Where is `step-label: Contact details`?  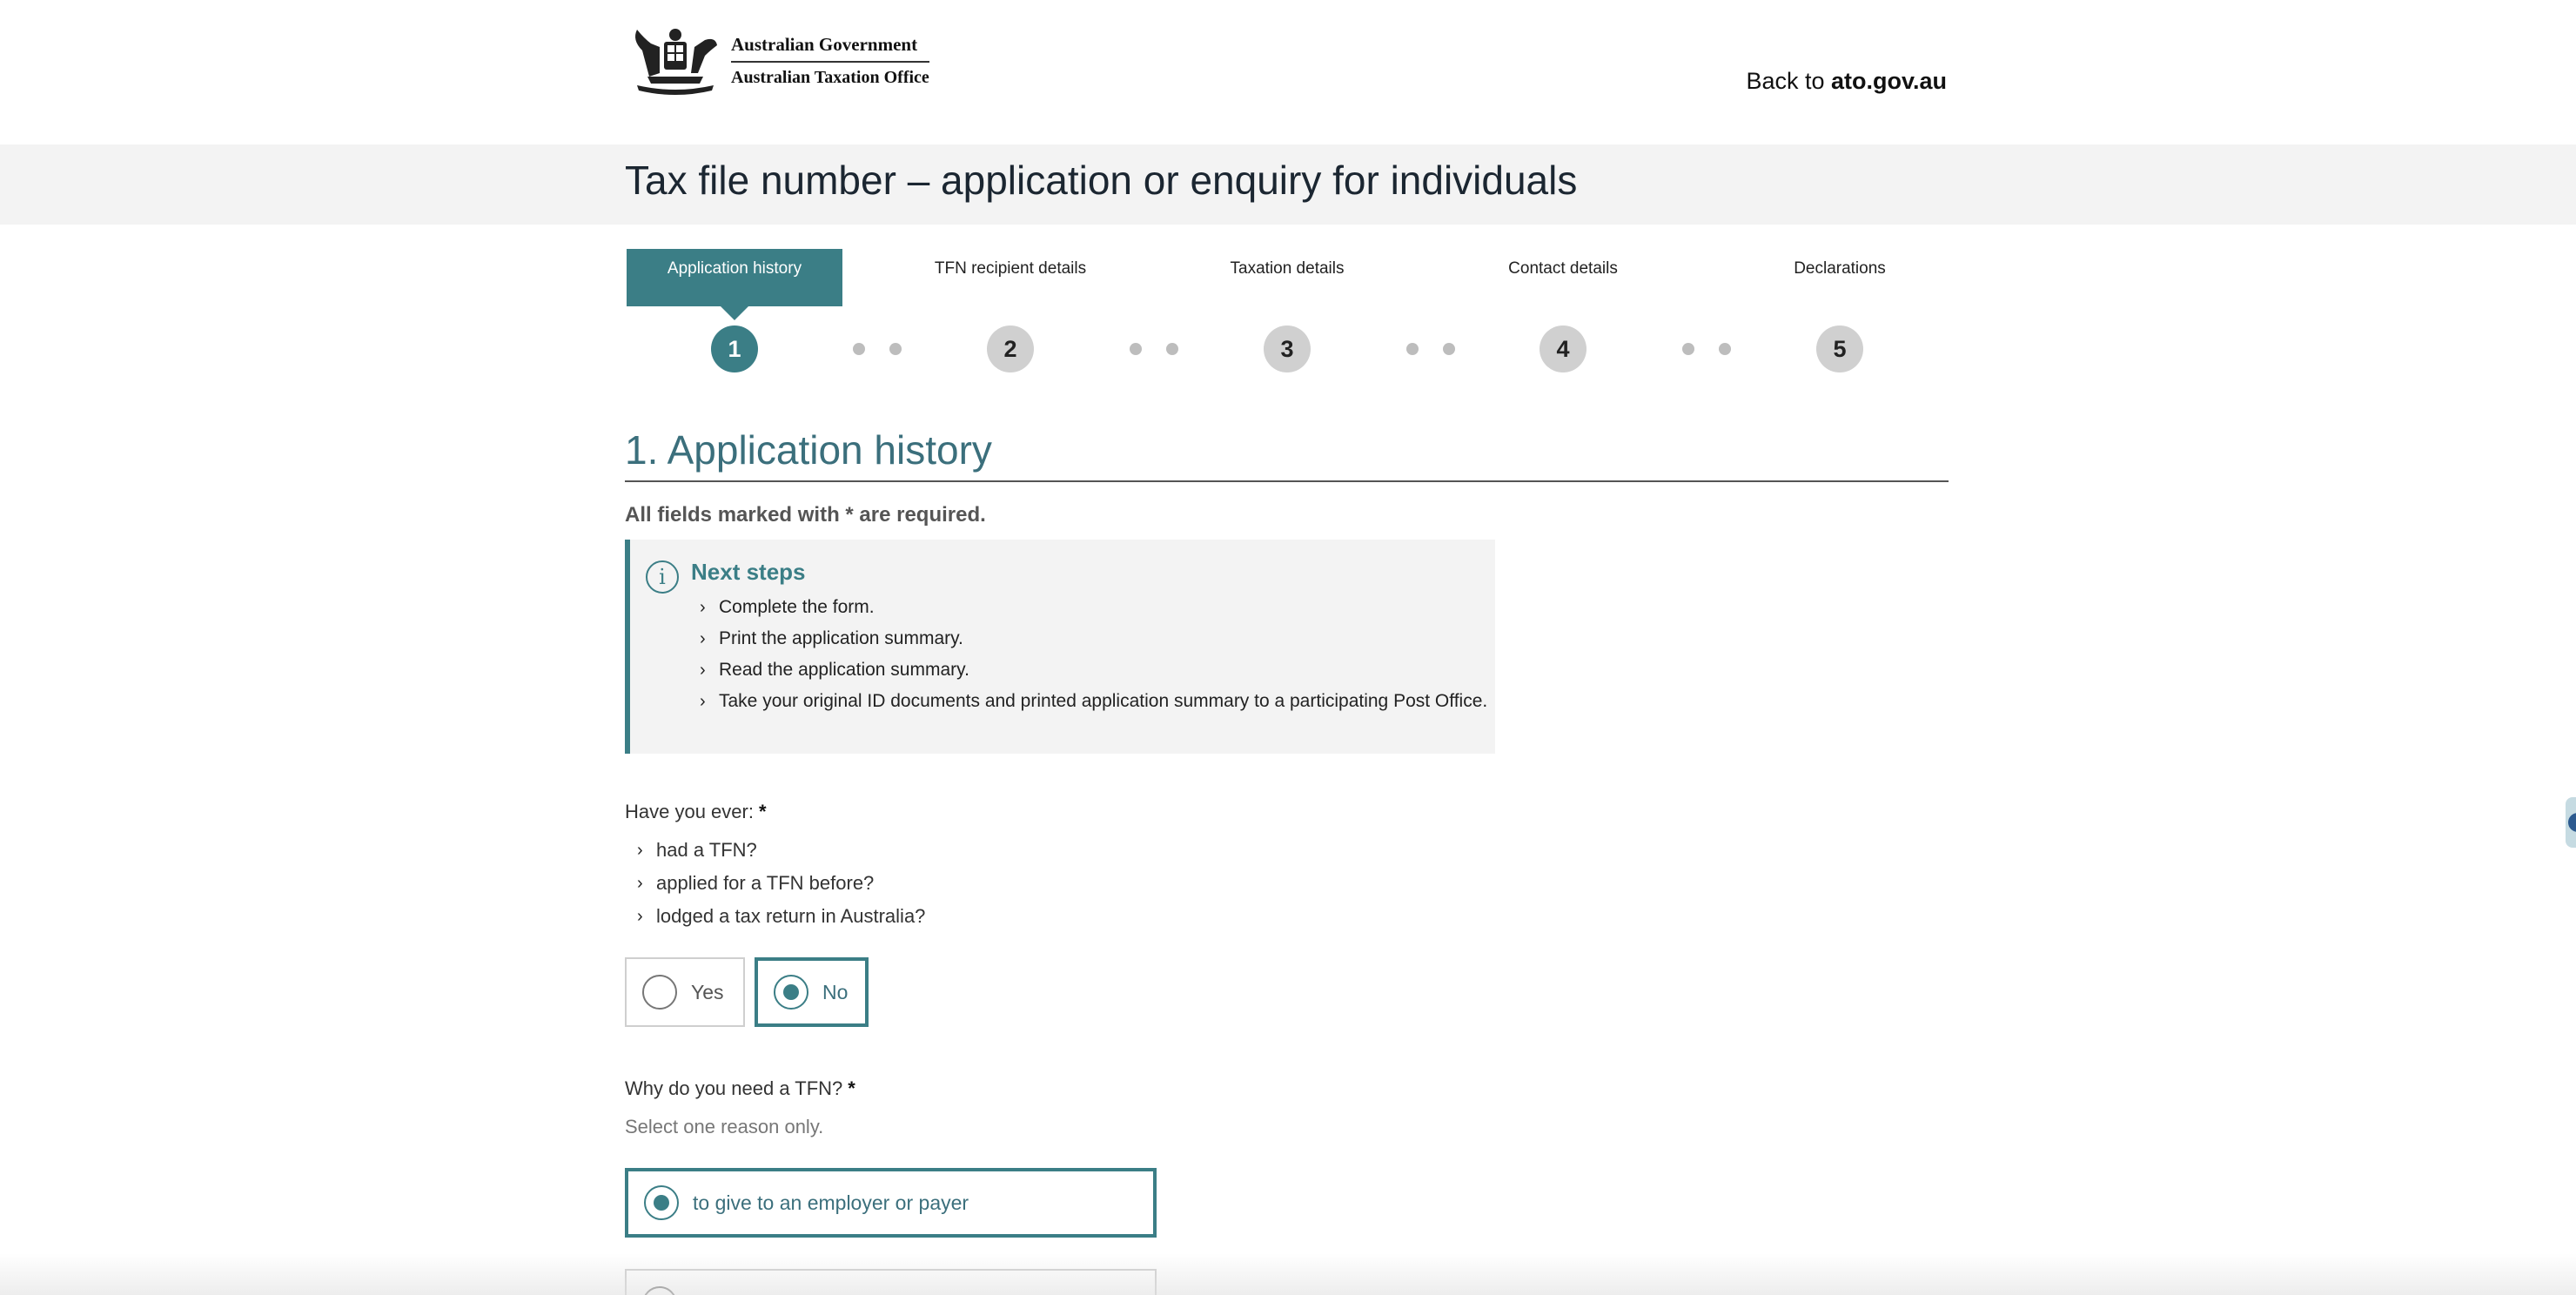 step-label: Contact details is located at coordinates (1563, 268).